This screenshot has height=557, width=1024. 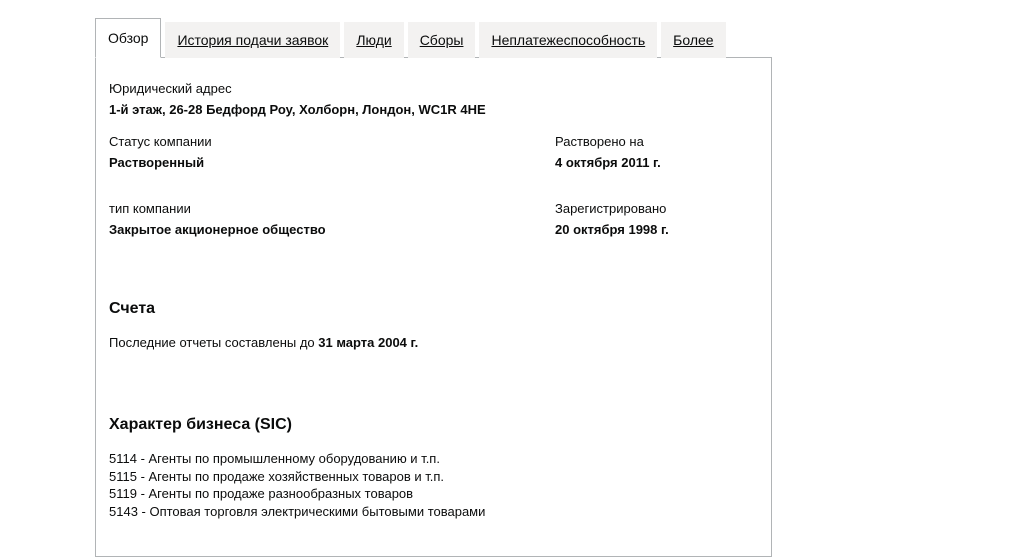 What do you see at coordinates (200, 424) in the screenshot?
I see `sic-heading: Характер бизнеса (SIC)` at bounding box center [200, 424].